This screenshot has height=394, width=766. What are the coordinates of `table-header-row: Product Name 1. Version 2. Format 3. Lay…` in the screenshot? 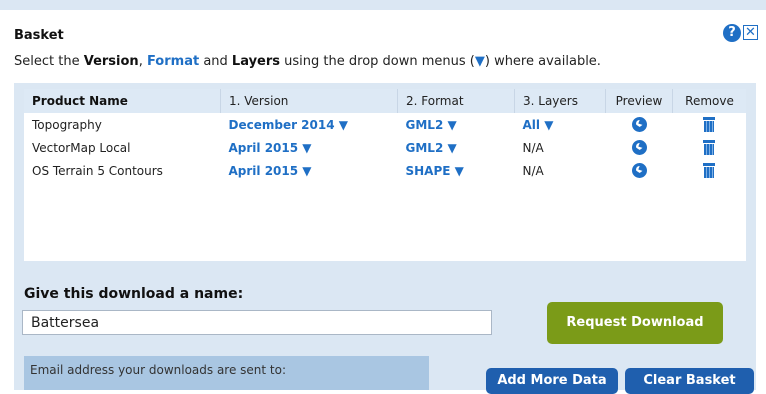 It's located at (385, 101).